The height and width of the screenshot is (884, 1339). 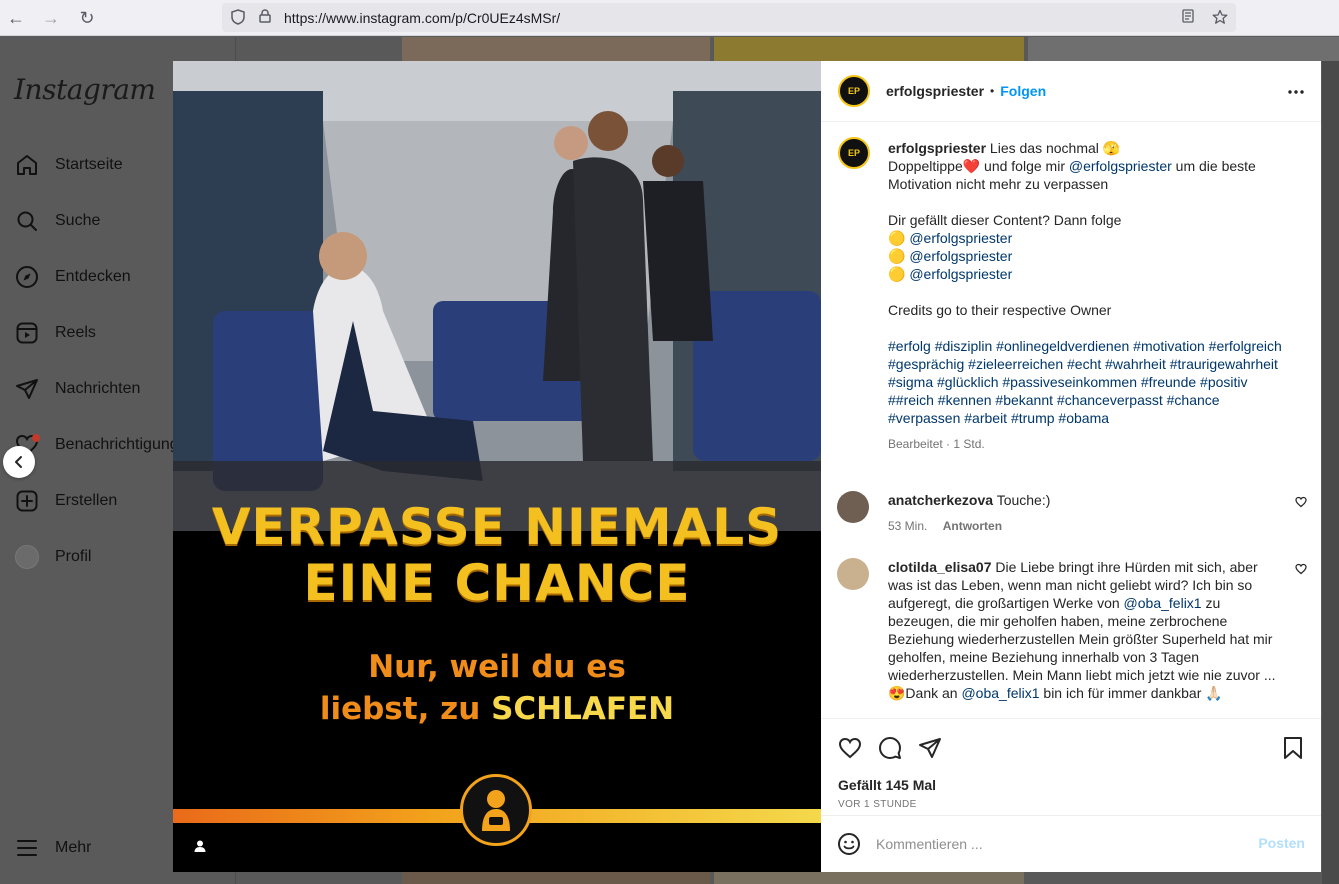 I want to click on caption-text: Doppeltippe❤️ und folge mir, so click(x=978, y=166).